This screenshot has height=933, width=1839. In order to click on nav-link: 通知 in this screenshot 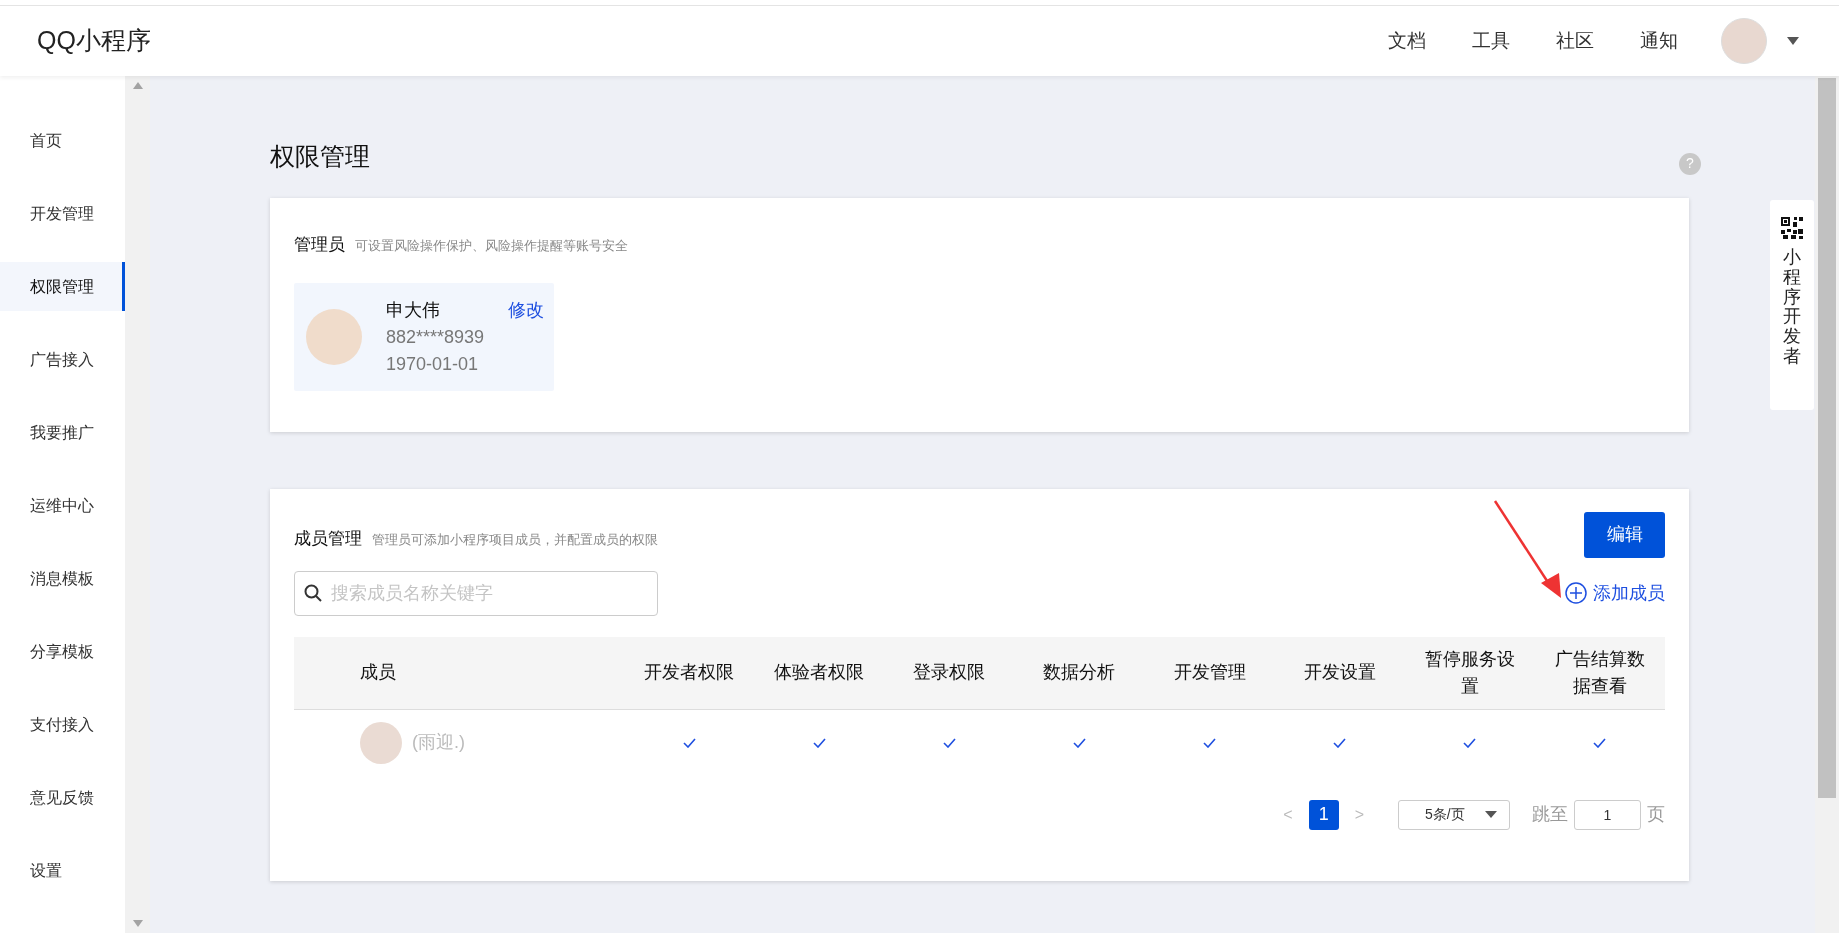, I will do `click(1659, 41)`.